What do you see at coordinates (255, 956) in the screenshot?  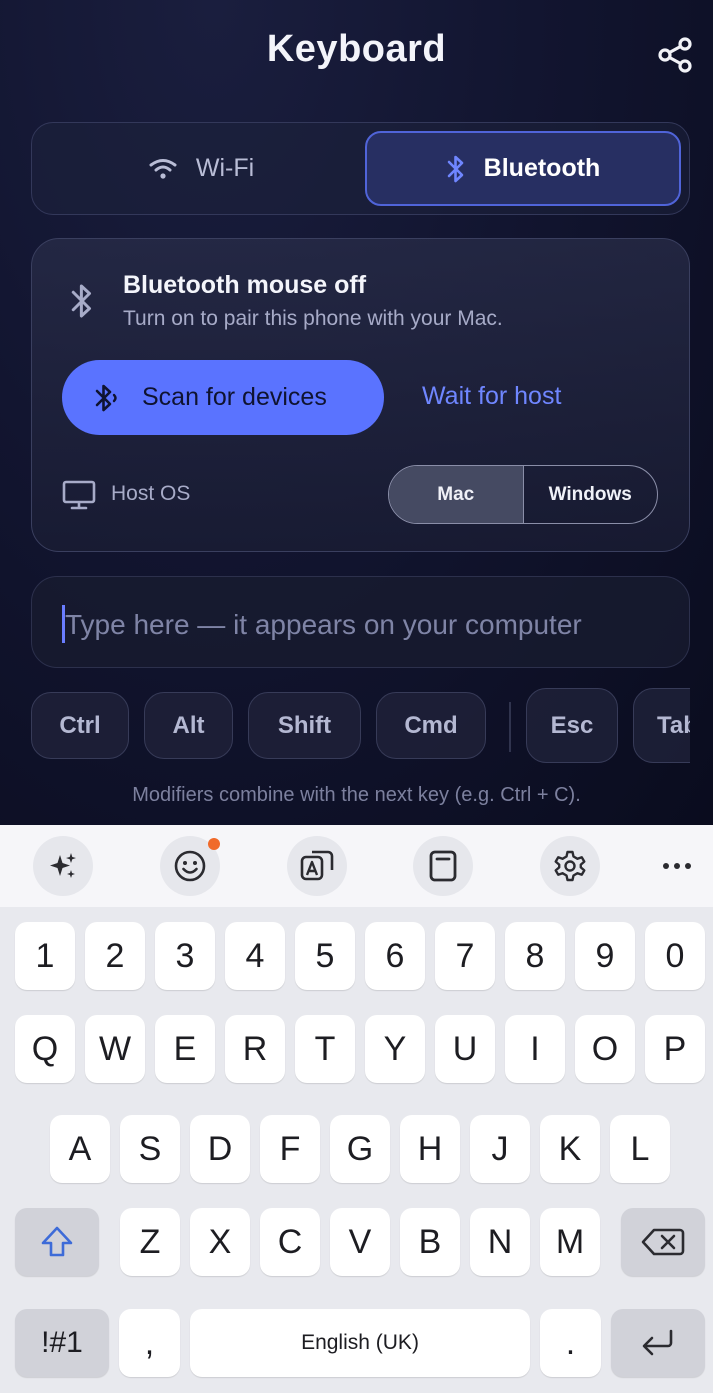 I see `key-4: 4` at bounding box center [255, 956].